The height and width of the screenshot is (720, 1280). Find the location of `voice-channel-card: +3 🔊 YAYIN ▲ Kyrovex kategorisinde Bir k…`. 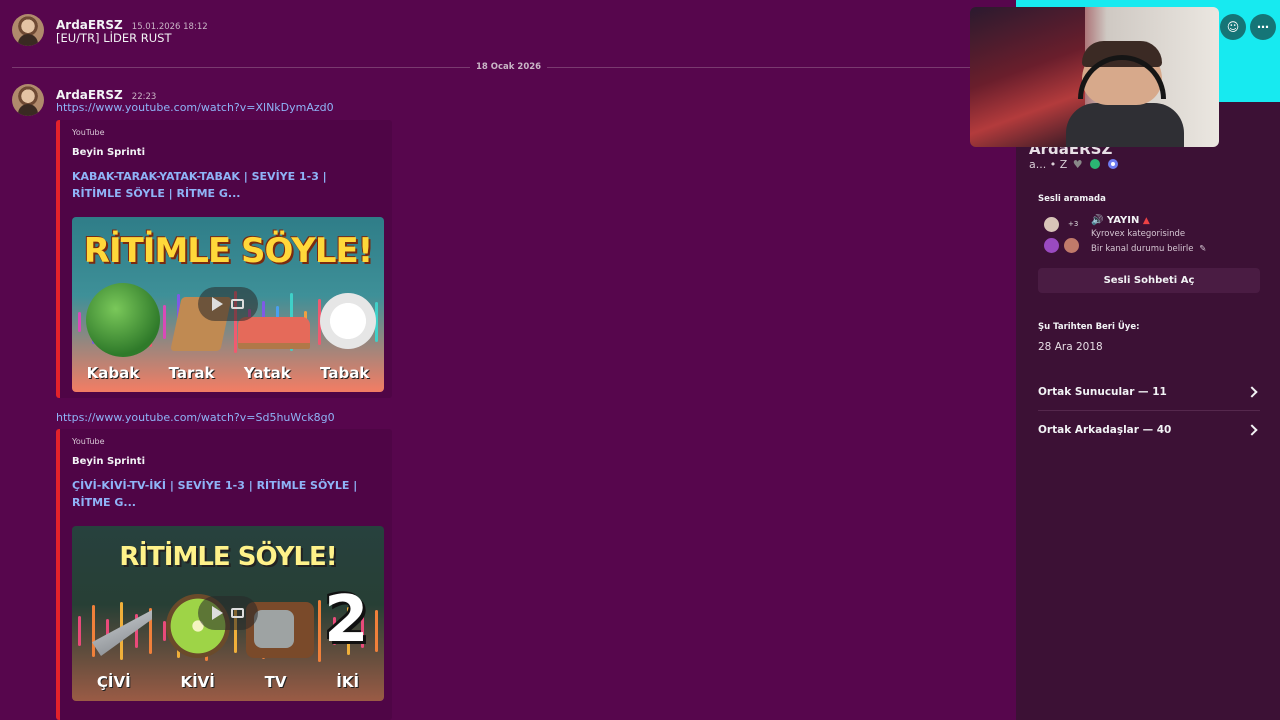

voice-channel-card: +3 🔊 YAYIN ▲ Kyrovex kategorisinde Bir k… is located at coordinates (1149, 234).